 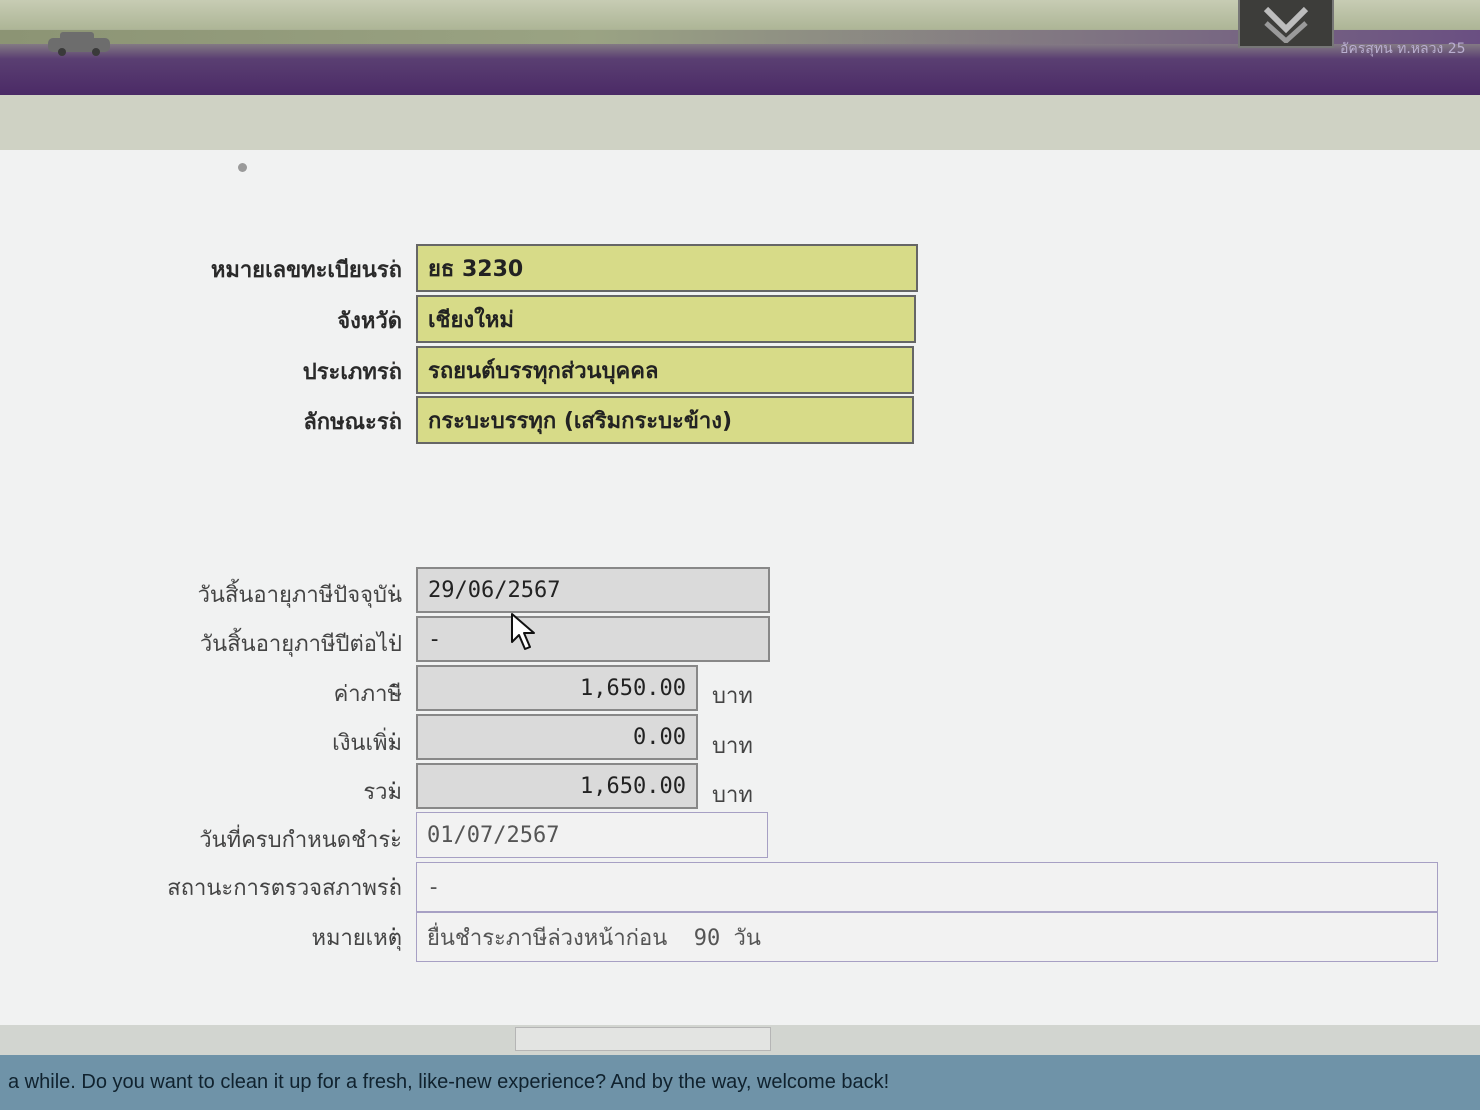 What do you see at coordinates (927, 937) in the screenshot?
I see `remark-field: ยื่นชำระภาษีล่วงหน้าก่อน 90 วัน` at bounding box center [927, 937].